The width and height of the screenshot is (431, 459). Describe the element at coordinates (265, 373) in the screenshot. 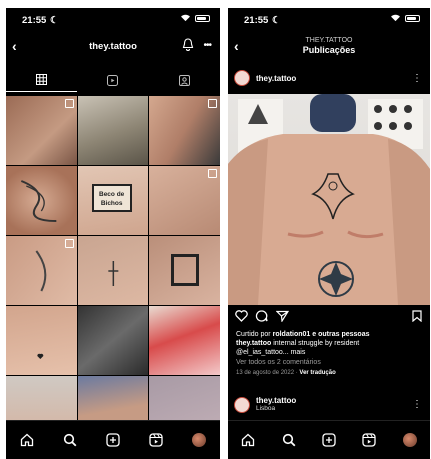

I see `post-date: 13 de agosto de 2022` at that location.